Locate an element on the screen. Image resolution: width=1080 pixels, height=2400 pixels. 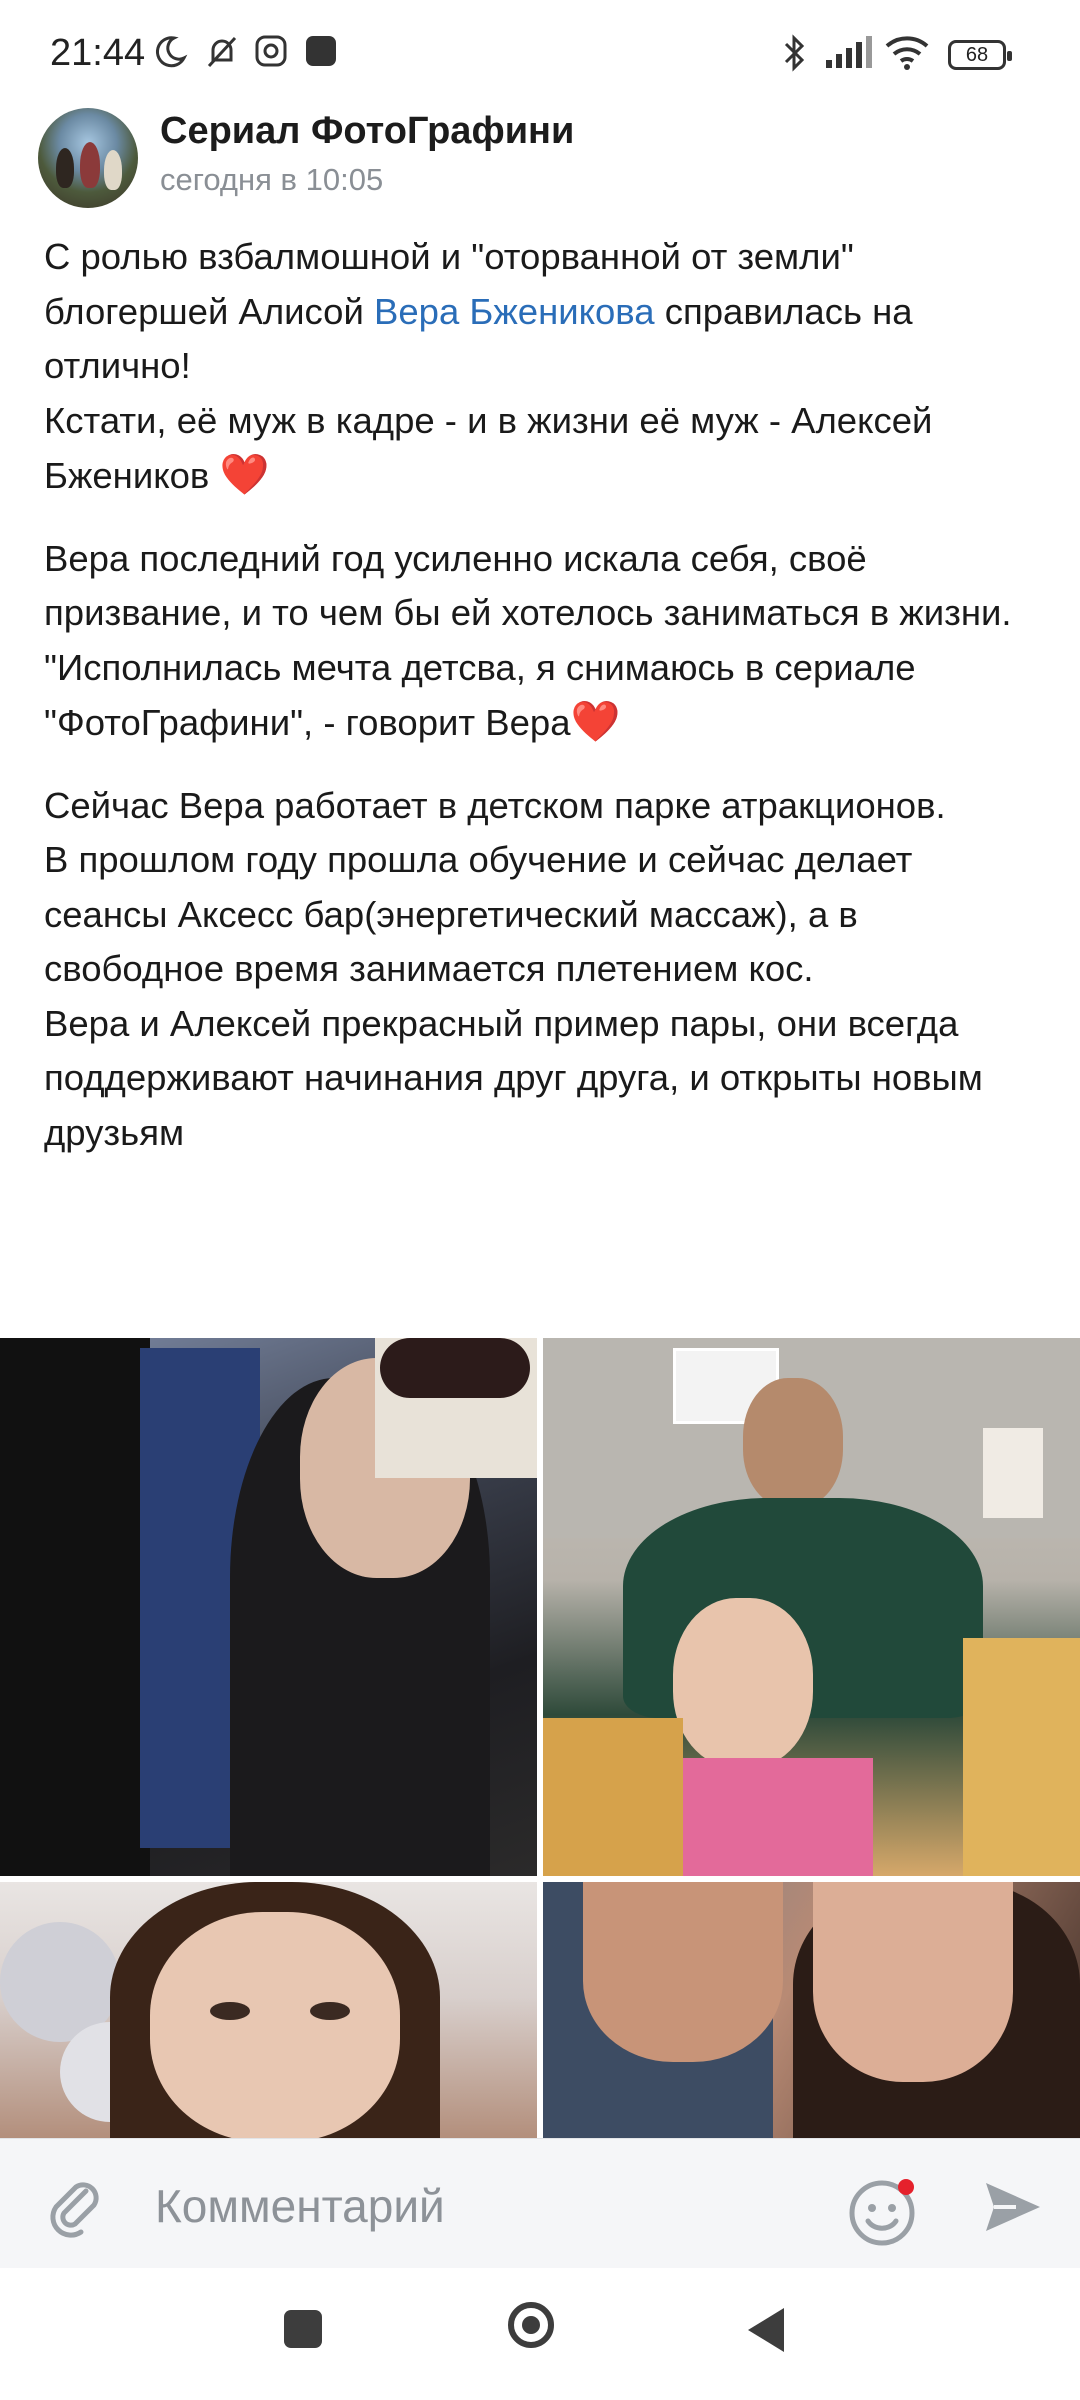
recents-button is located at coordinates (303, 2329).